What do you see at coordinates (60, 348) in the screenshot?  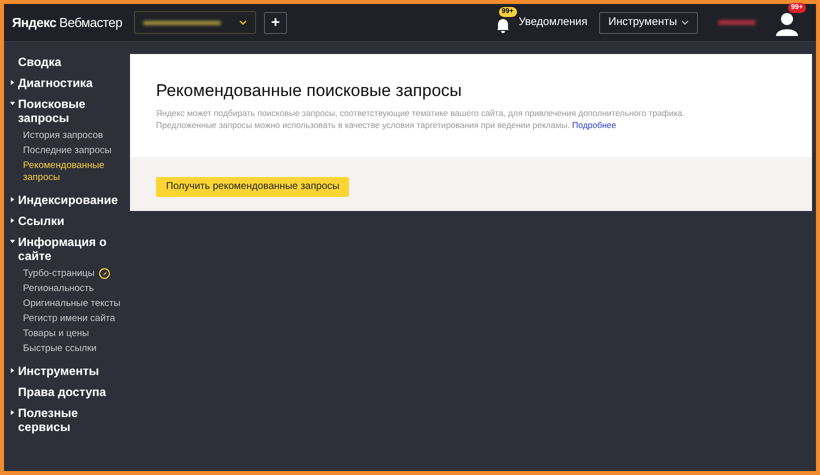 I see `nav-item: Быстрые ссылки` at bounding box center [60, 348].